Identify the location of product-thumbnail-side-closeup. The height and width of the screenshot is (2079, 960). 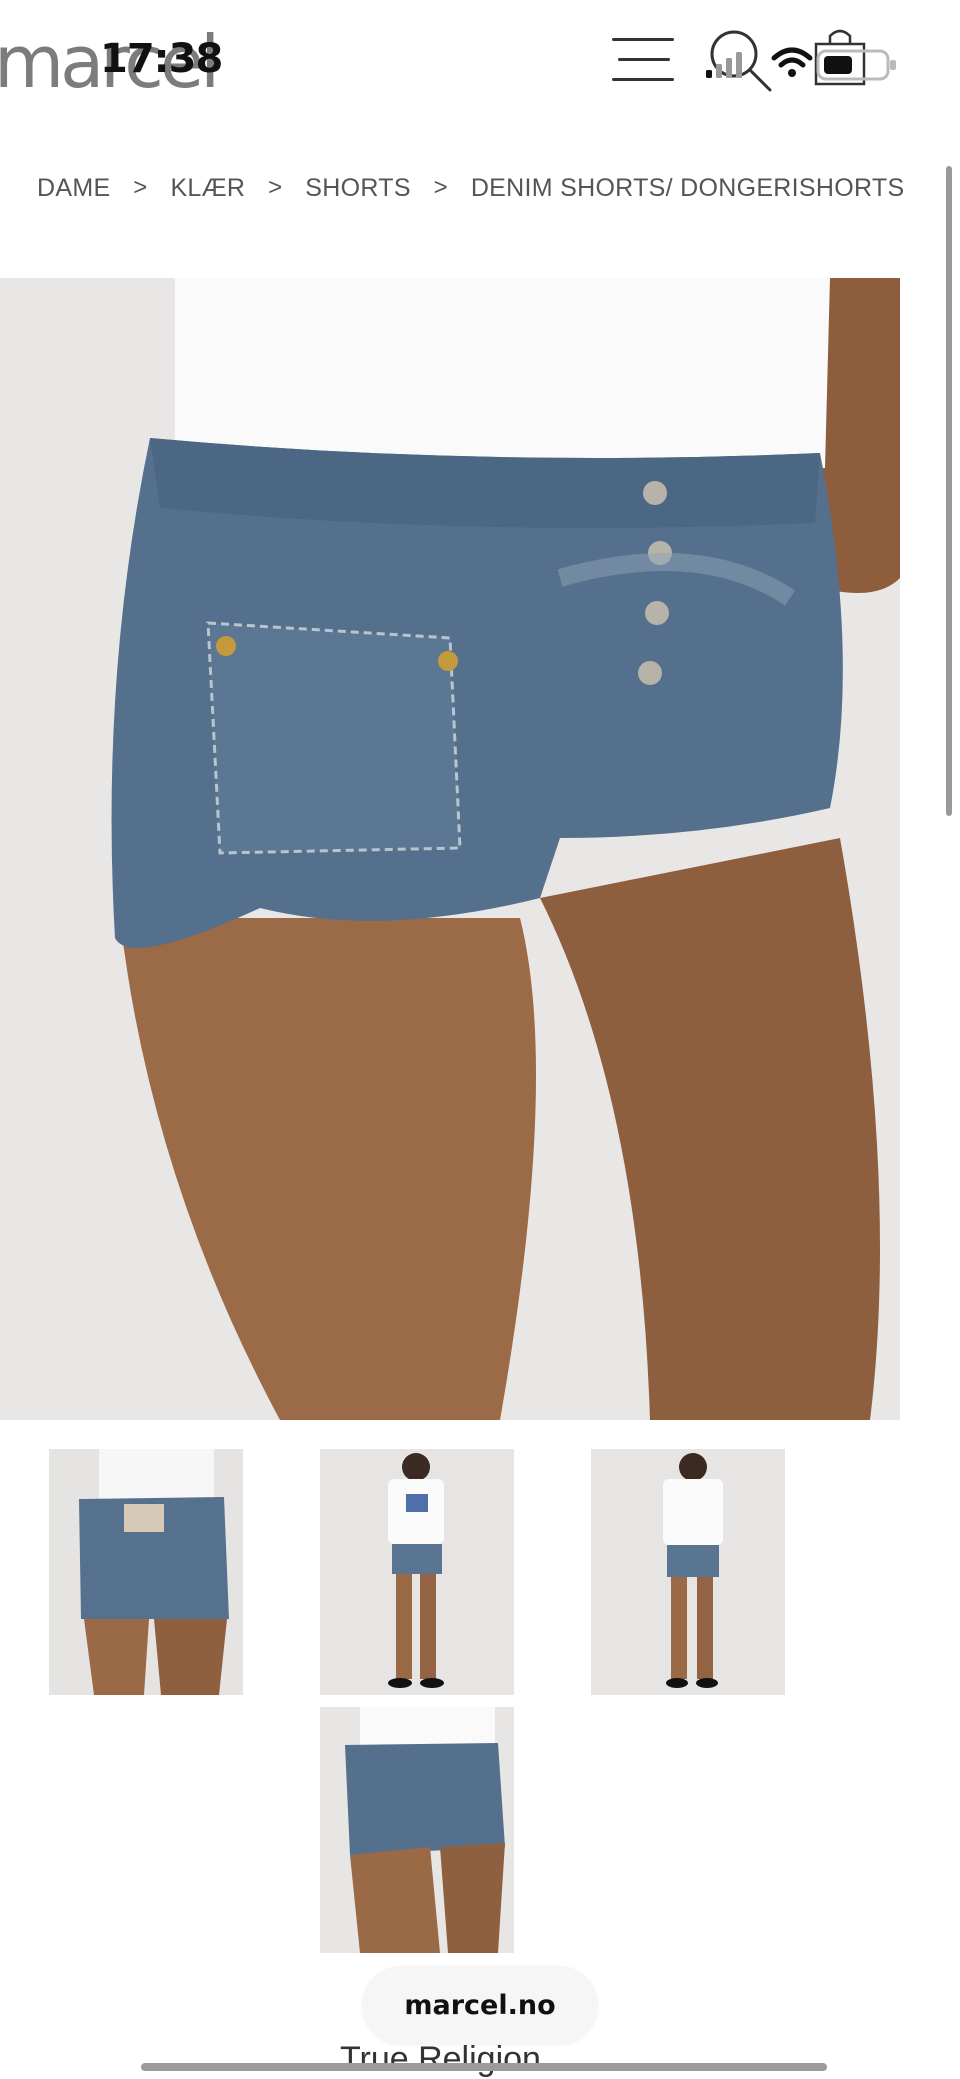
(417, 1830).